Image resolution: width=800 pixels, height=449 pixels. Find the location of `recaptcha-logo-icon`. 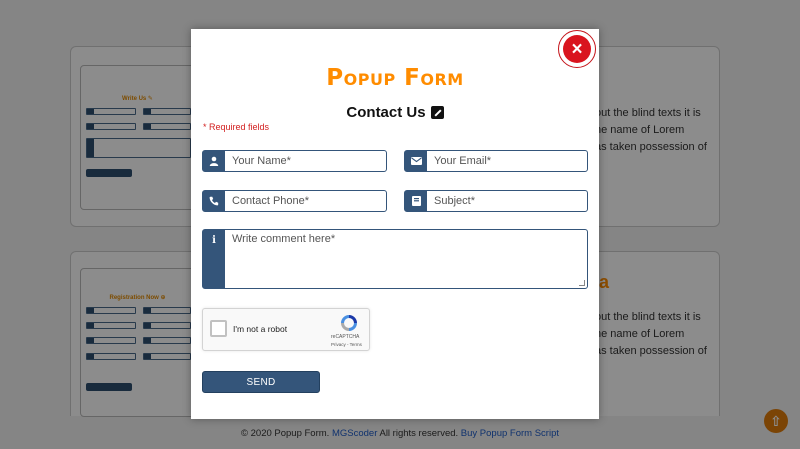

recaptcha-logo-icon is located at coordinates (349, 323).